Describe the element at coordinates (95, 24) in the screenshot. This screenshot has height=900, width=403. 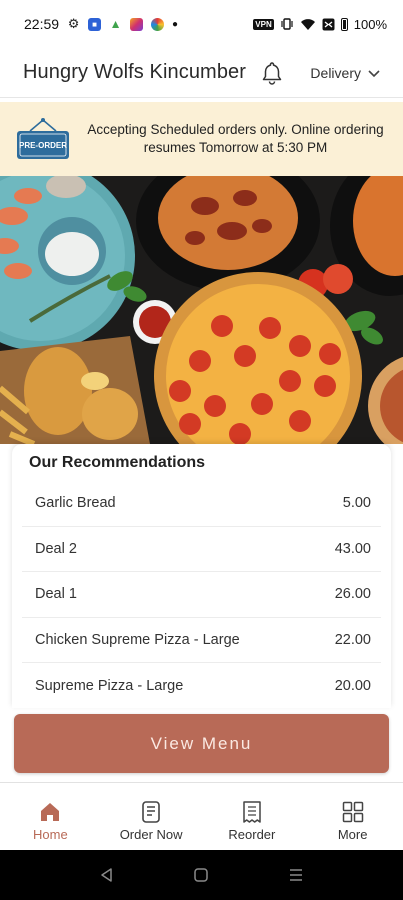
I see `app-blue-icon: ■` at that location.